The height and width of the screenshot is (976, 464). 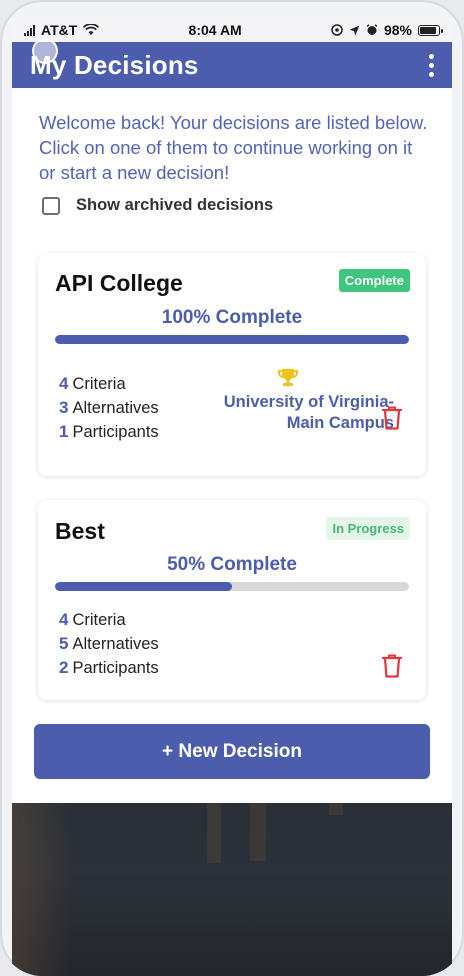 What do you see at coordinates (430, 30) in the screenshot?
I see `battery-icon` at bounding box center [430, 30].